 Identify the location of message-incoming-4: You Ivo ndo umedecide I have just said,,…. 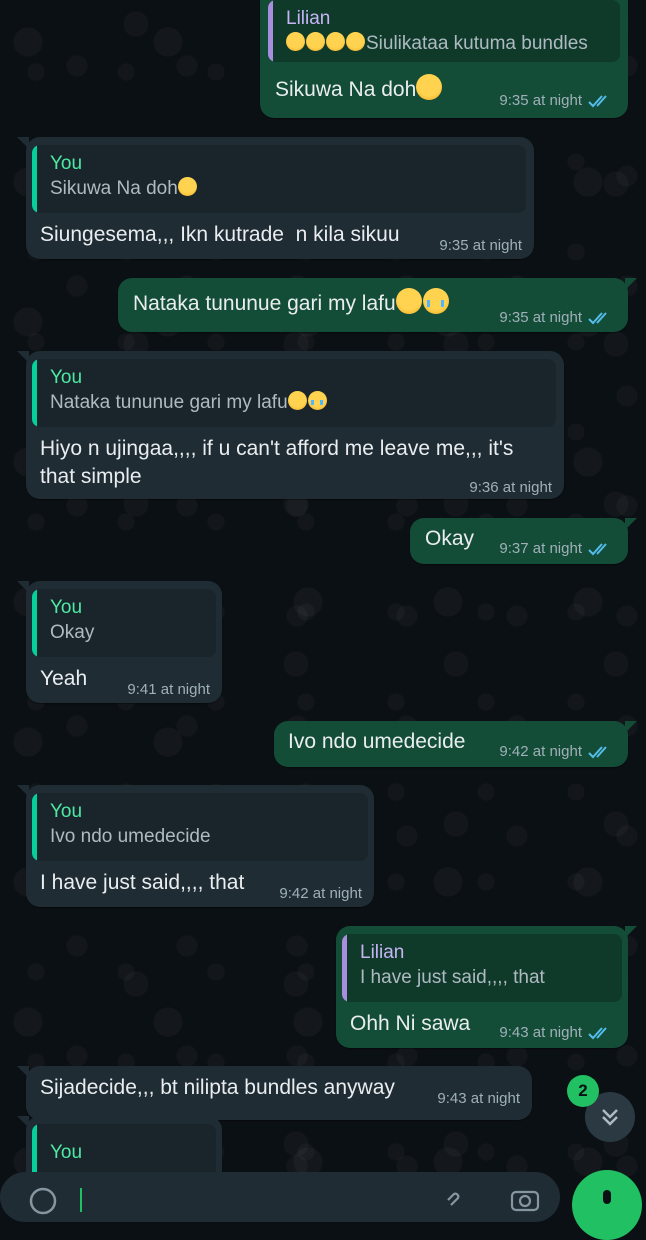
(195, 846).